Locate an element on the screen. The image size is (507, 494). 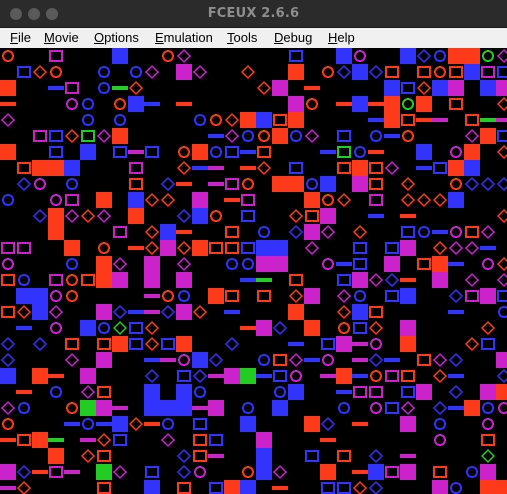
menu-help: Help is located at coordinates (341, 38).